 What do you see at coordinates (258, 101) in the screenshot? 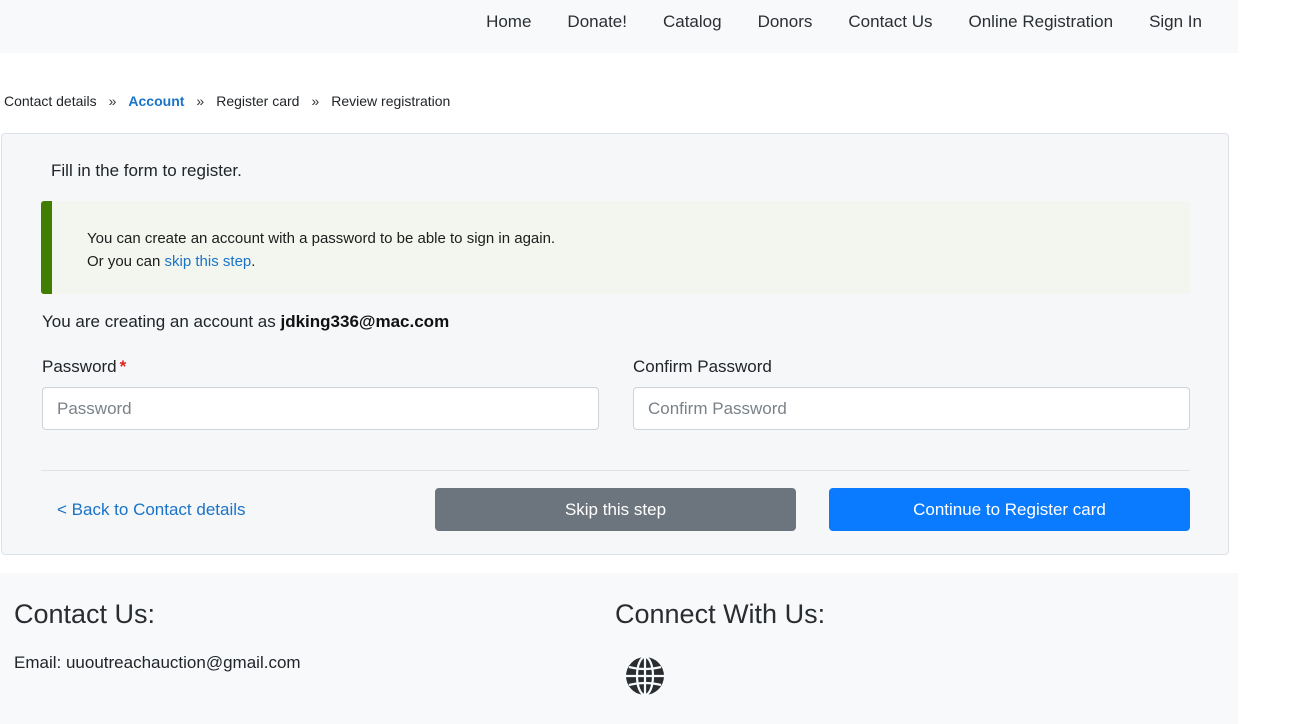
I see `breadcrumb-step-register-card: Register card` at bounding box center [258, 101].